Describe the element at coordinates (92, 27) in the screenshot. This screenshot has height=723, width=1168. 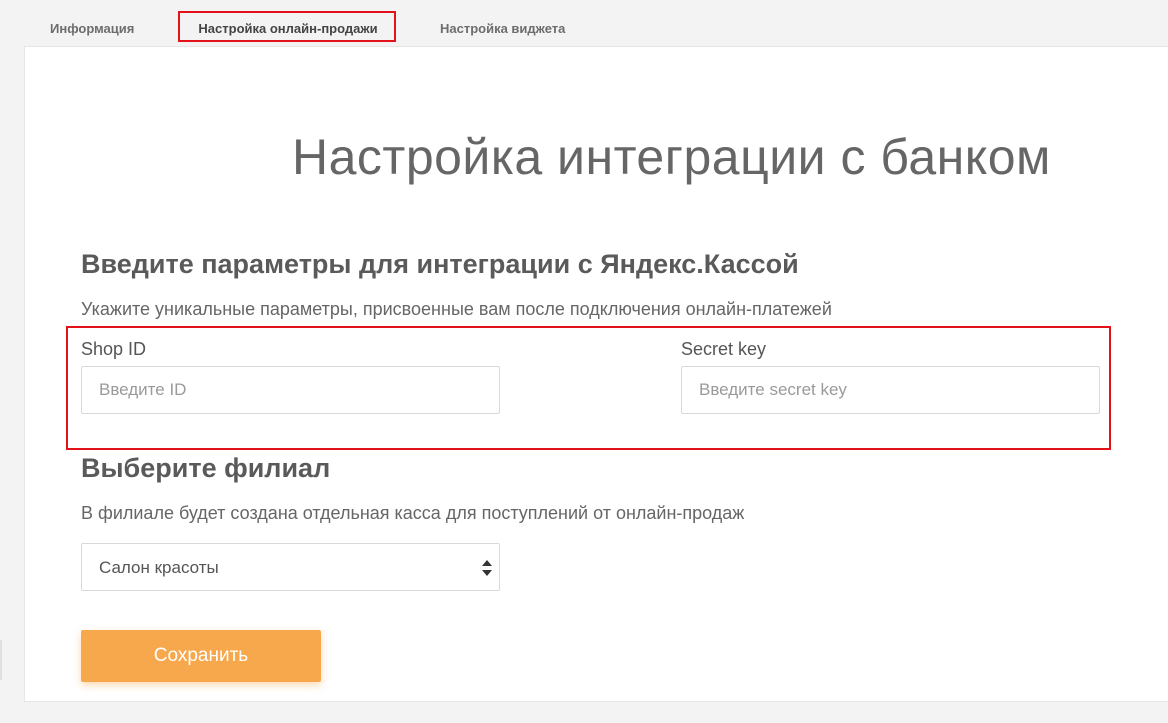
I see `tab-information: Информация` at that location.